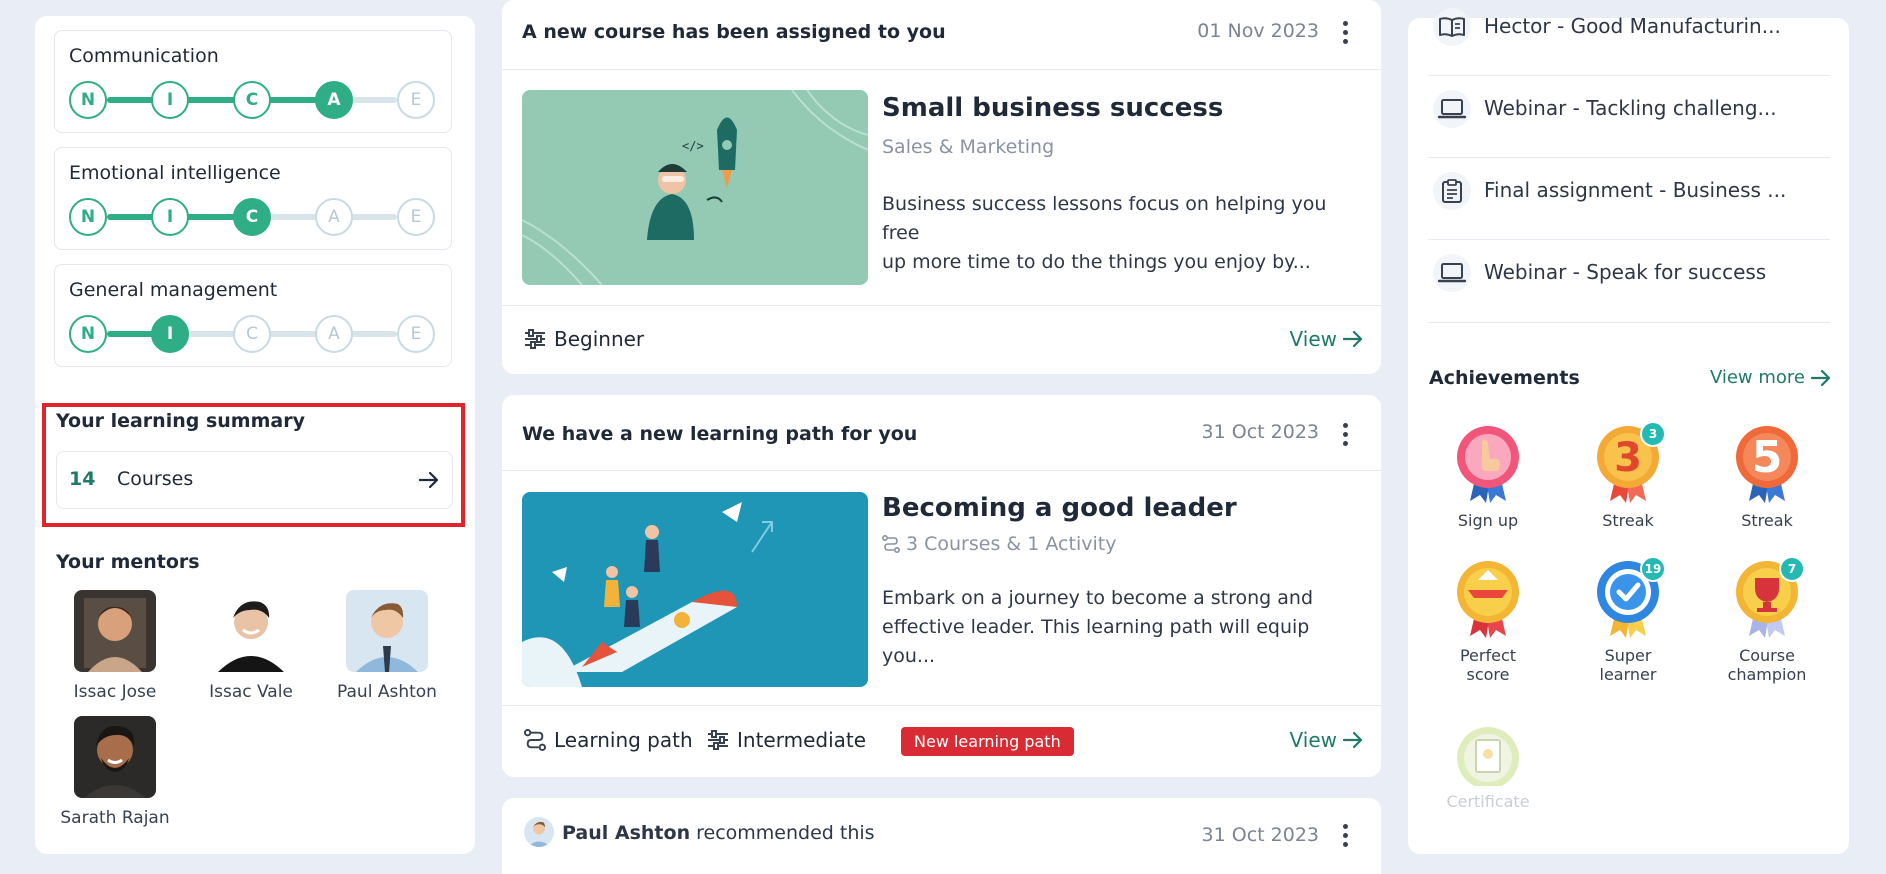 The width and height of the screenshot is (1886, 874). Describe the element at coordinates (173, 290) in the screenshot. I see `skill-title: General management` at that location.